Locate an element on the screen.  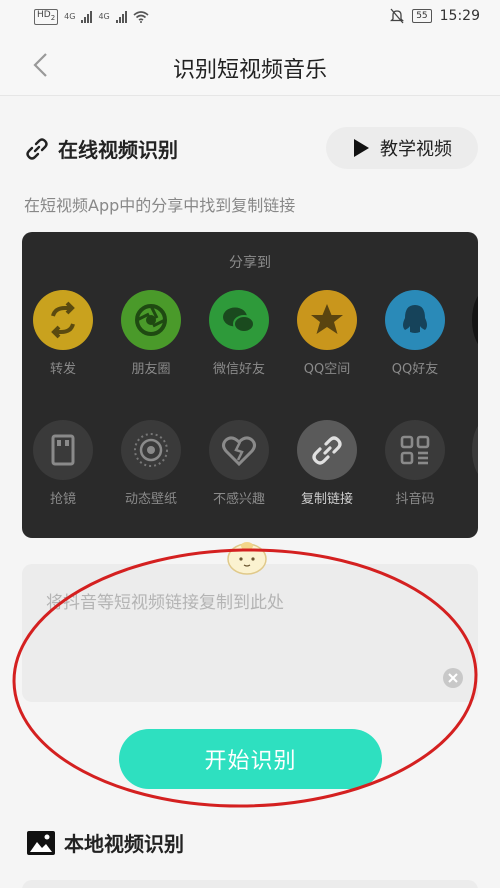
status-left: HD2 4G 4G is located at coordinates (91, 17).